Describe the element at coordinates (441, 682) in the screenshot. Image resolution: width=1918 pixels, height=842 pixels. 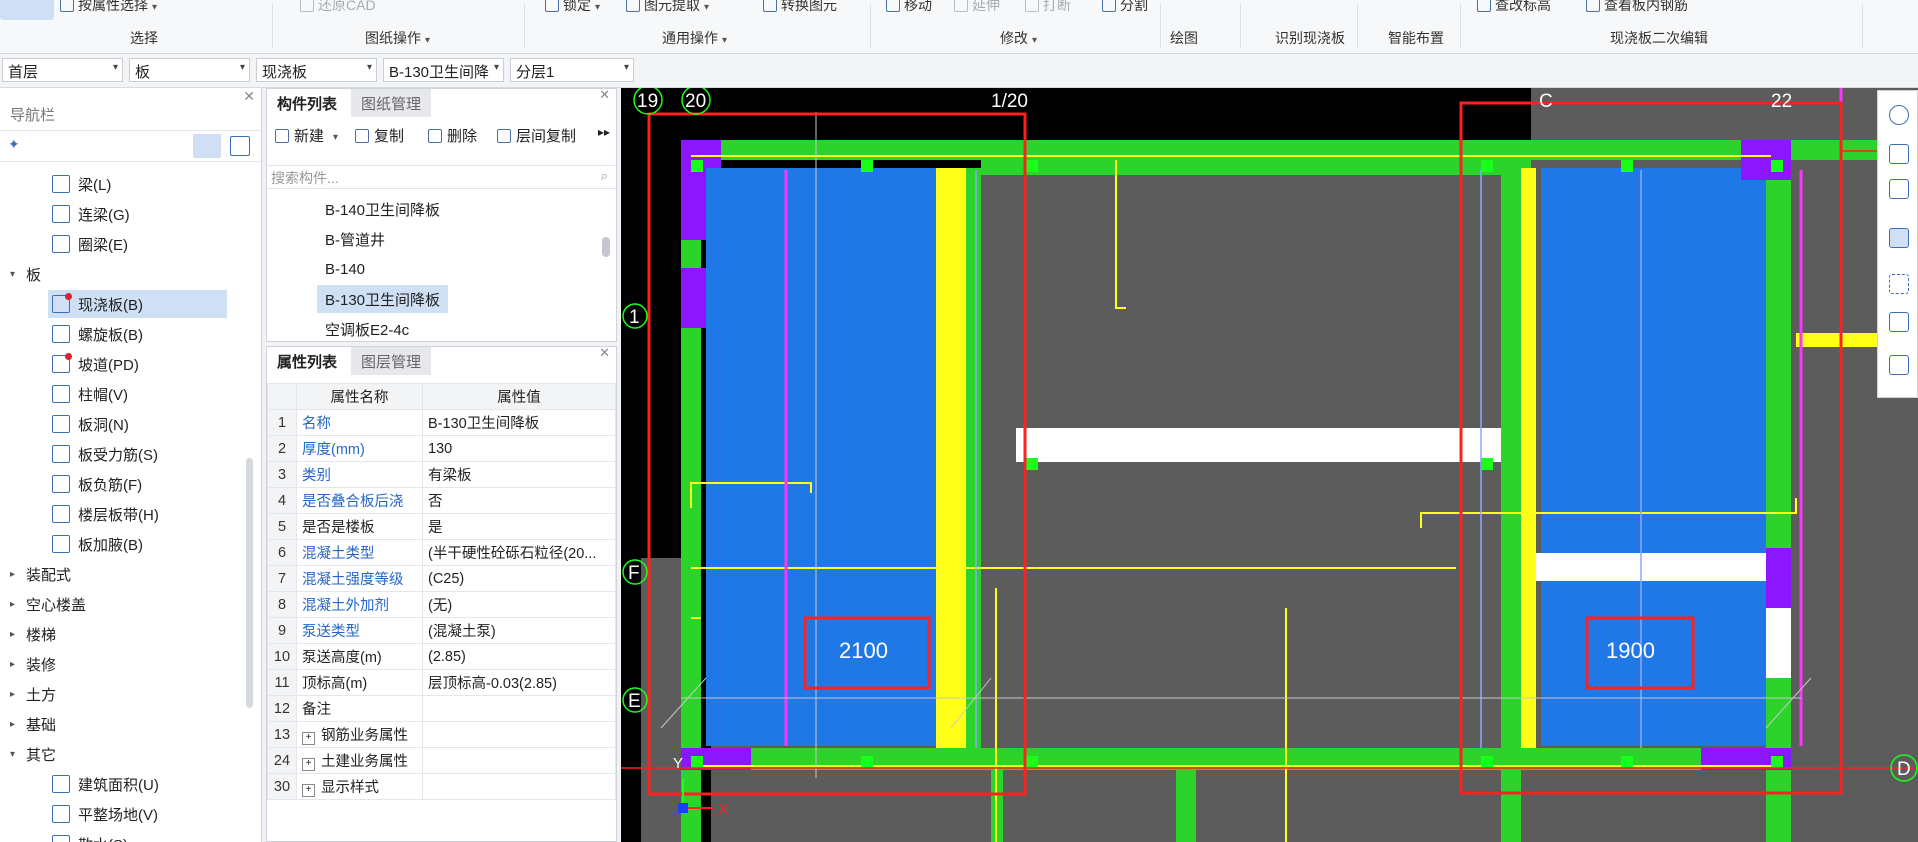
I see `property-row: 11 顶标高(m) 层顶标高-0.03(2.85)` at that location.